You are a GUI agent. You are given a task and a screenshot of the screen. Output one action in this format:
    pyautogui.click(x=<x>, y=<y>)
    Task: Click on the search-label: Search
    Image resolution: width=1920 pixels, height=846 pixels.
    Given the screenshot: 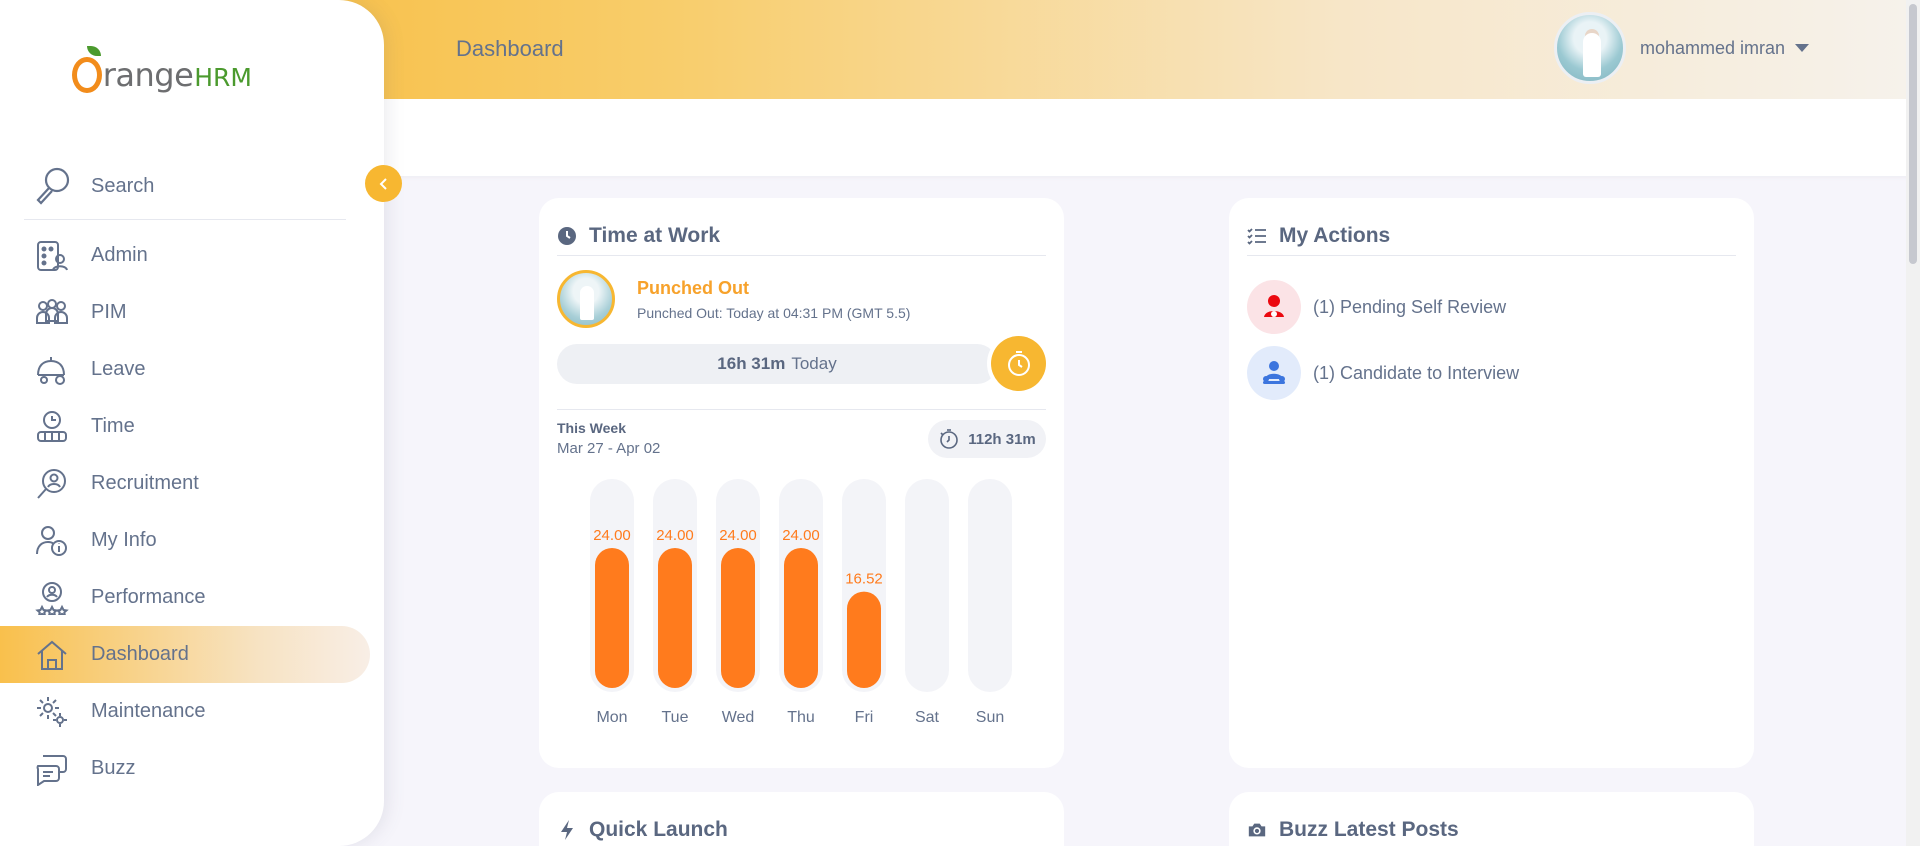 What is the action you would take?
    pyautogui.click(x=123, y=186)
    